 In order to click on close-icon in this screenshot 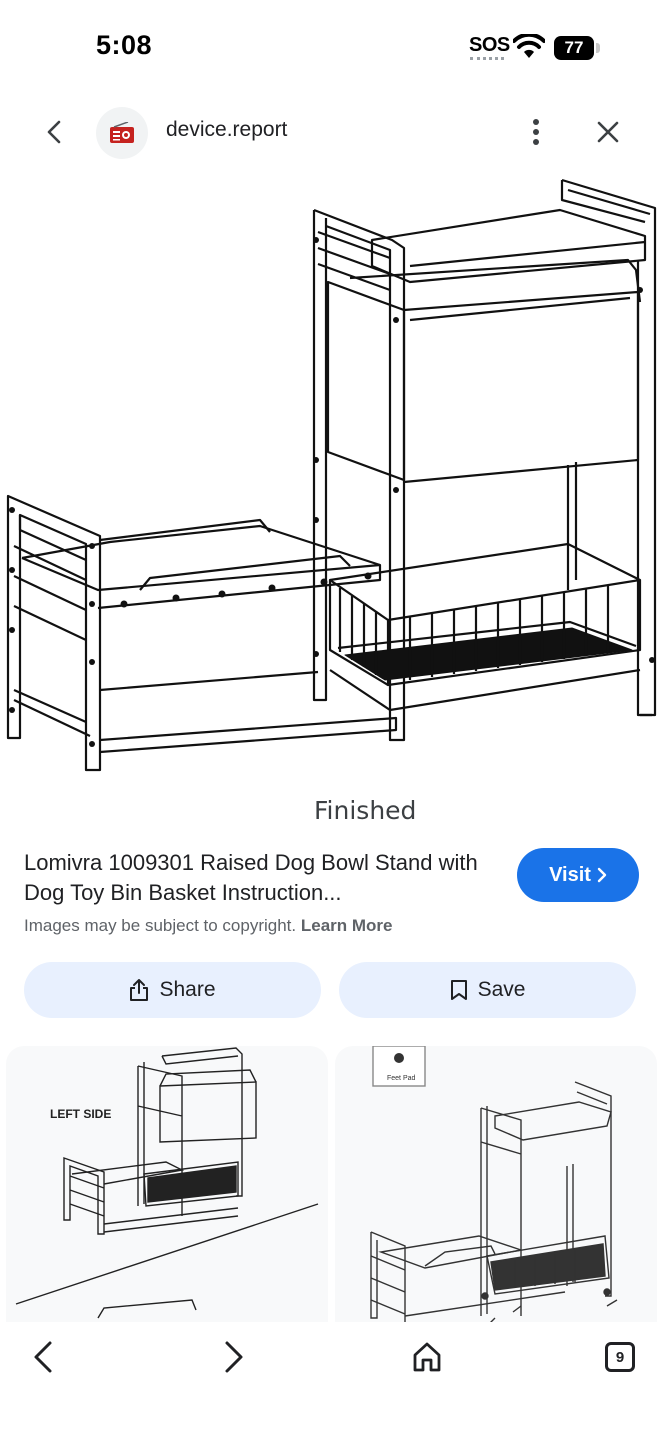, I will do `click(608, 132)`.